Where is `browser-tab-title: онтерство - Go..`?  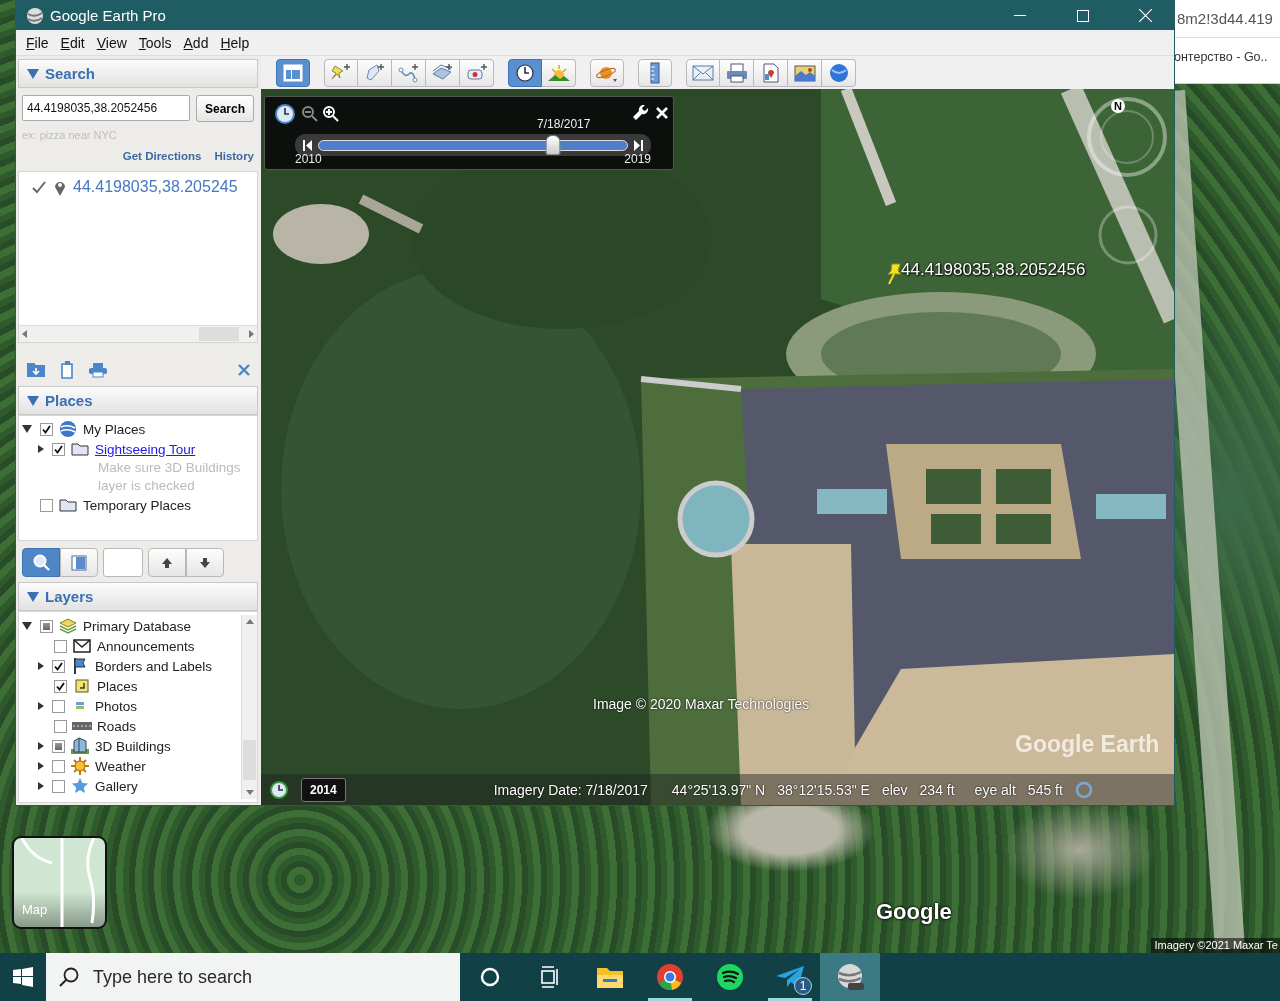
browser-tab-title: онтерство - Go.. is located at coordinates (1221, 57).